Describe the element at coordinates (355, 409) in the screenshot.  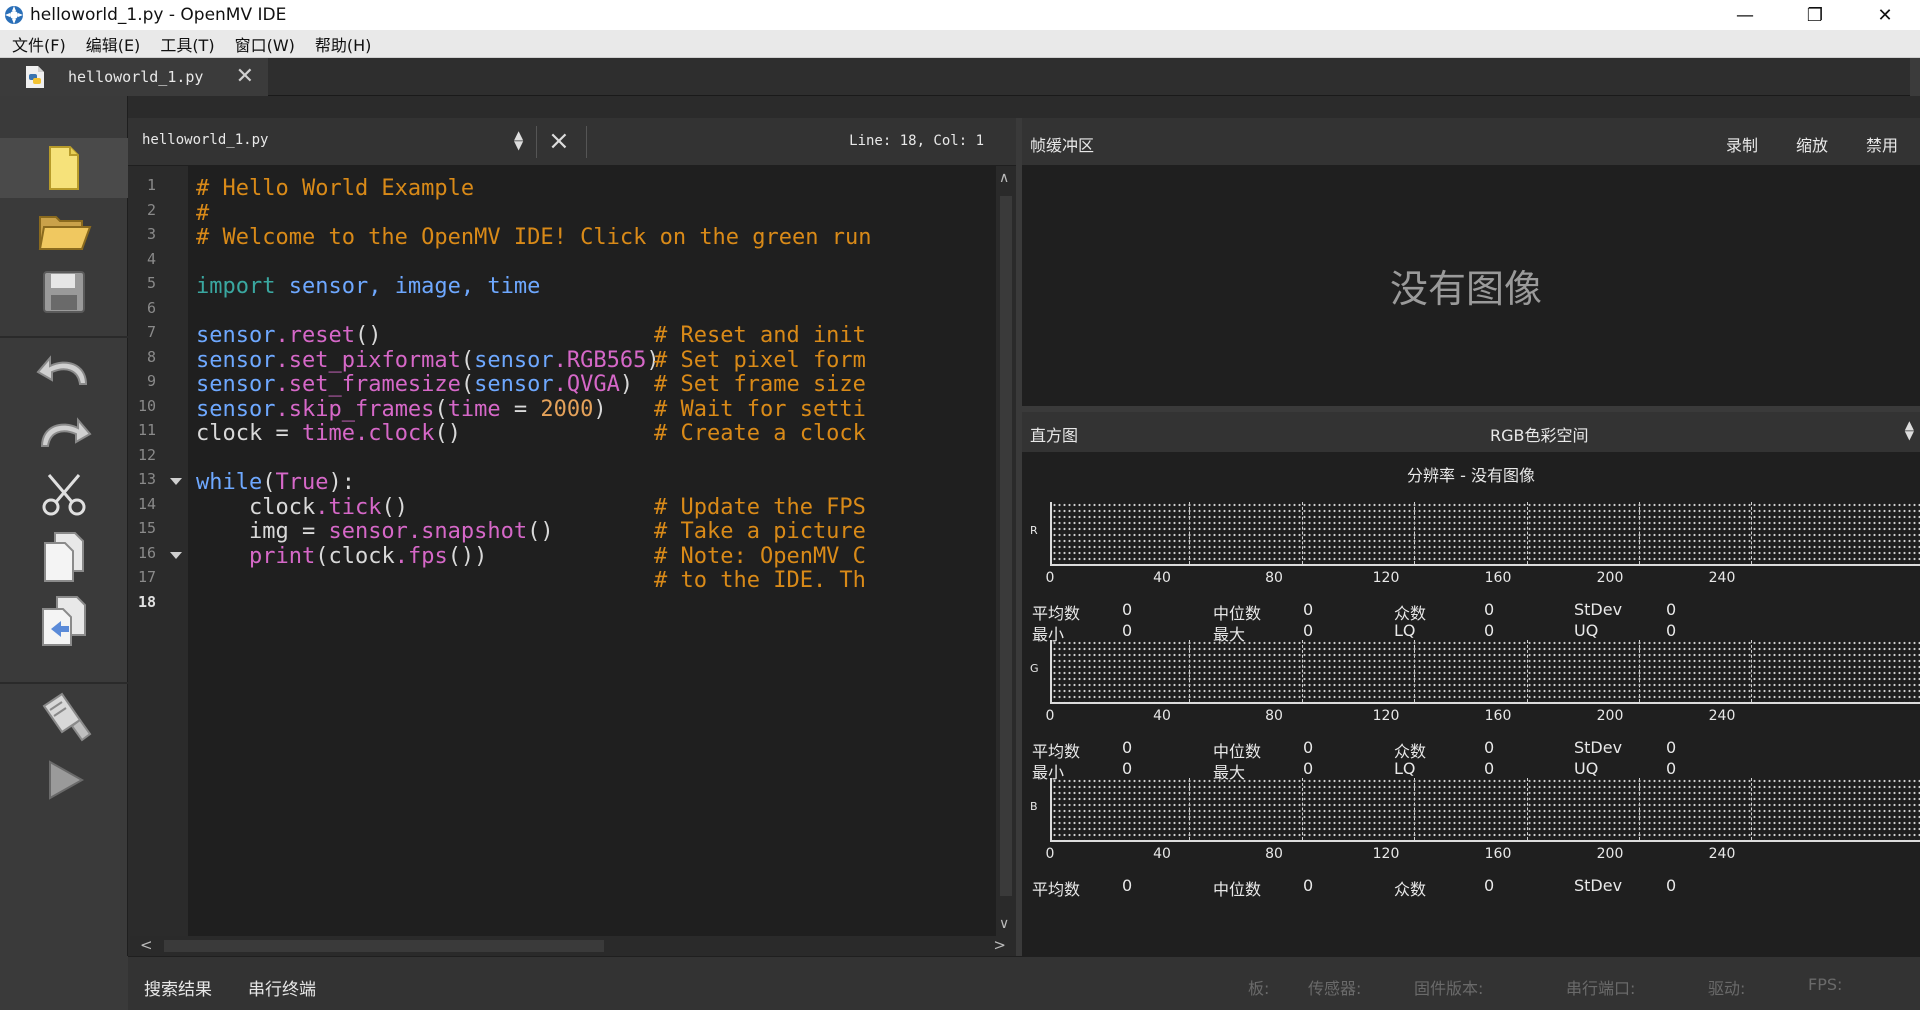
I see `code-text: .skip_frames` at that location.